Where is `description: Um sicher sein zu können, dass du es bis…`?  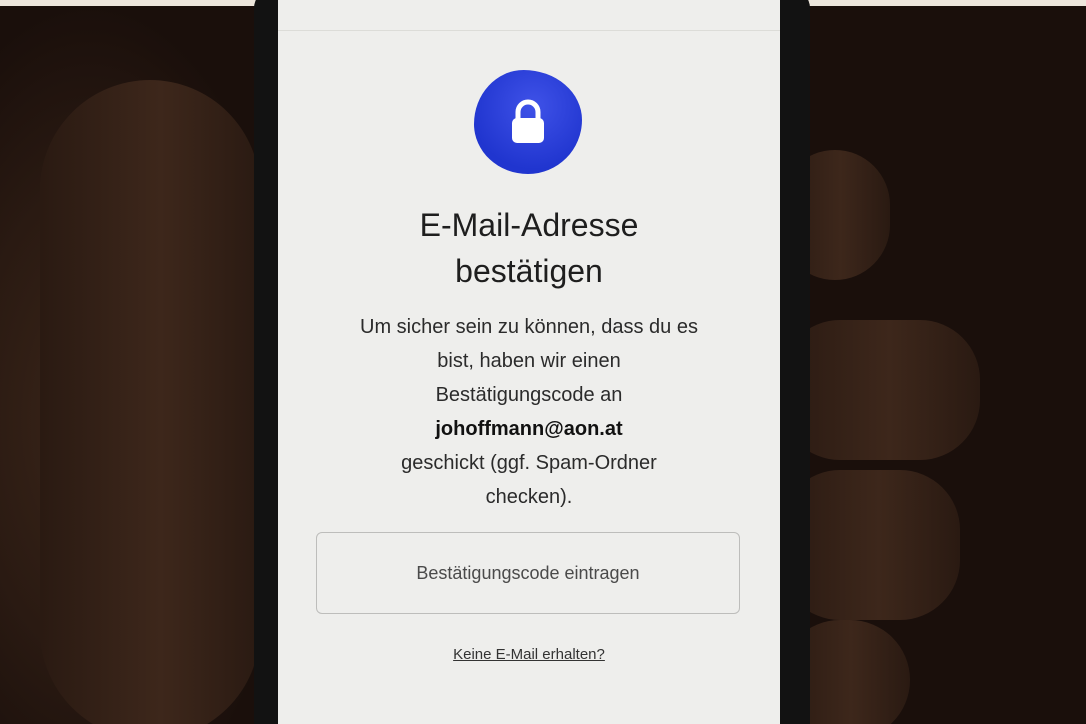 description: Um sicher sein zu können, dass du es bis… is located at coordinates (529, 412).